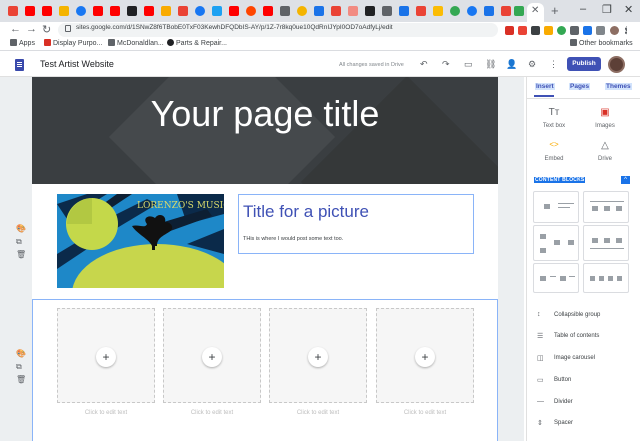 Image resolution: width=640 pixels, height=441 pixels. Describe the element at coordinates (587, 316) in the screenshot. I see `insert-collapsible-group: ↕ Collapsible group` at that location.